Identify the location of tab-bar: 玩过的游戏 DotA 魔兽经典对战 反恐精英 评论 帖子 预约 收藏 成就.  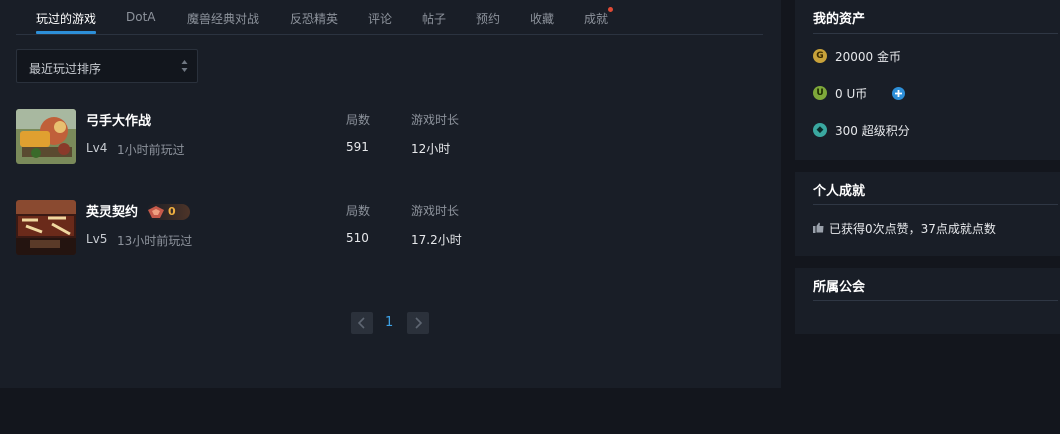
(389, 17).